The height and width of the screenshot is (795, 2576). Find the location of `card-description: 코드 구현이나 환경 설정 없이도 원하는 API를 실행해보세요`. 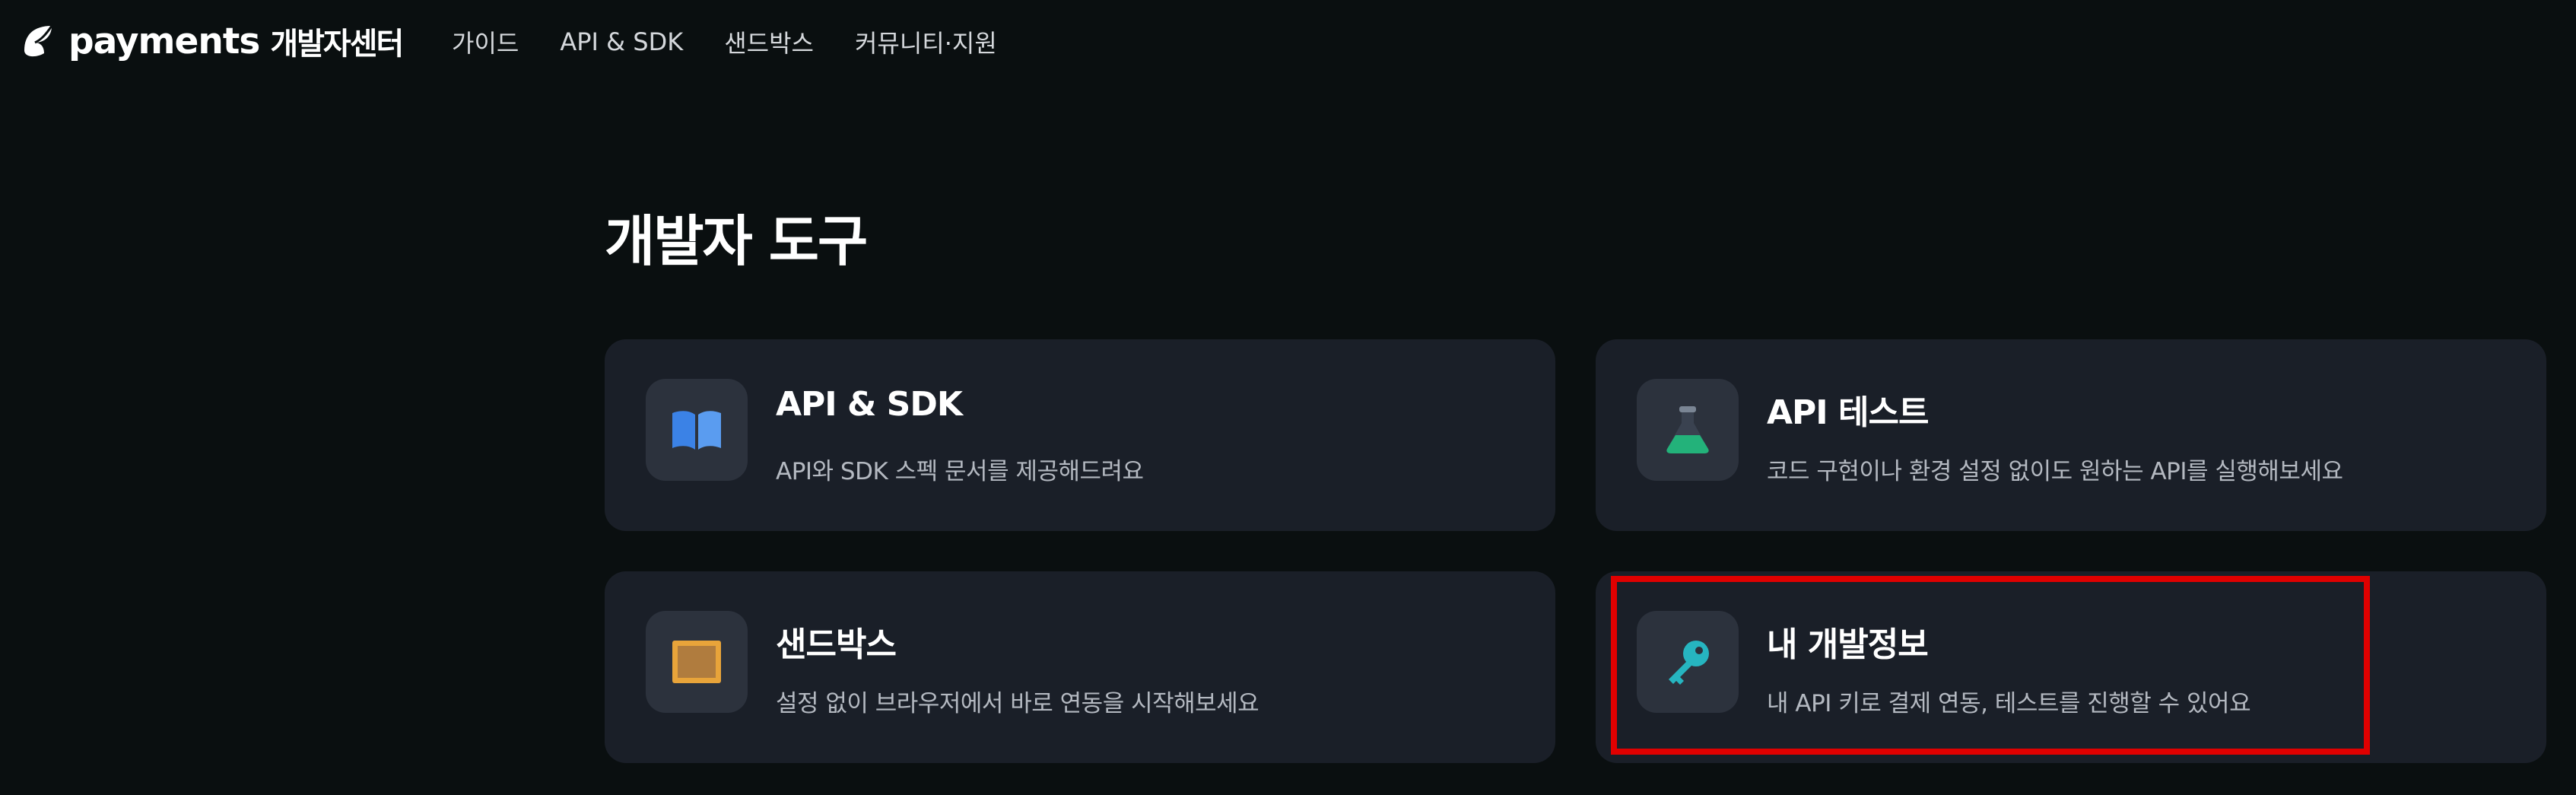

card-description: 코드 구현이나 환경 설정 없이도 원하는 API를 실행해보세요 is located at coordinates (2055, 471).